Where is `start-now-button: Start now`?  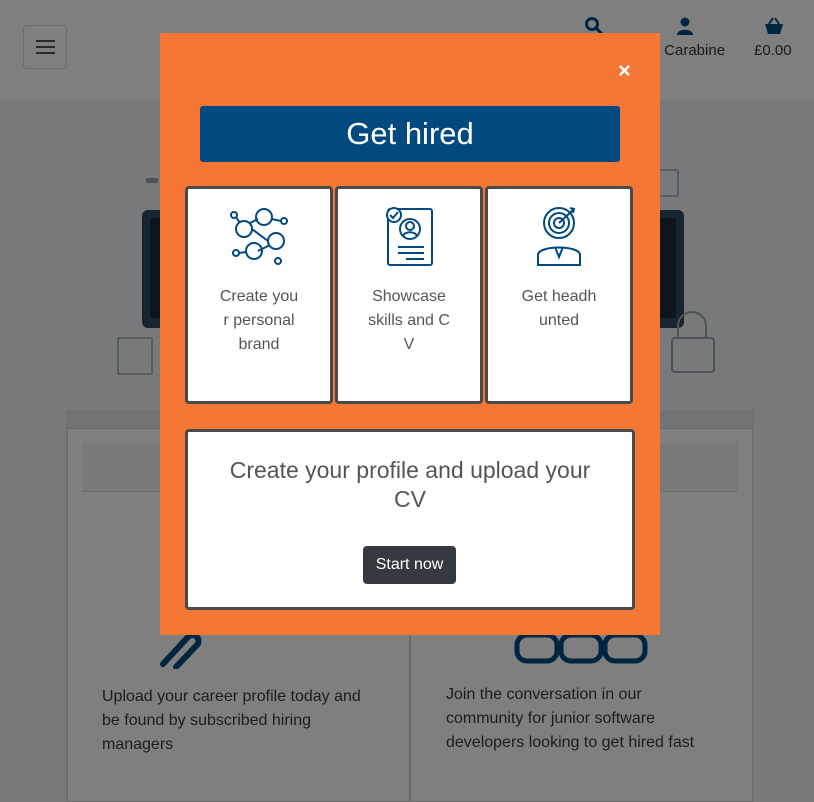 start-now-button: Start now is located at coordinates (409, 565).